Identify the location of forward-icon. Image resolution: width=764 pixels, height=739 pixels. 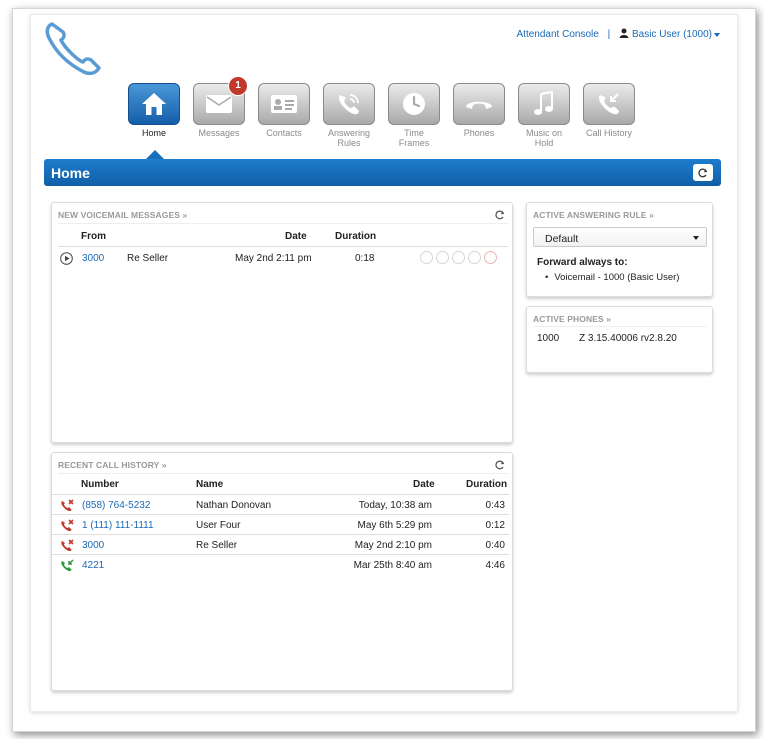
(442, 257).